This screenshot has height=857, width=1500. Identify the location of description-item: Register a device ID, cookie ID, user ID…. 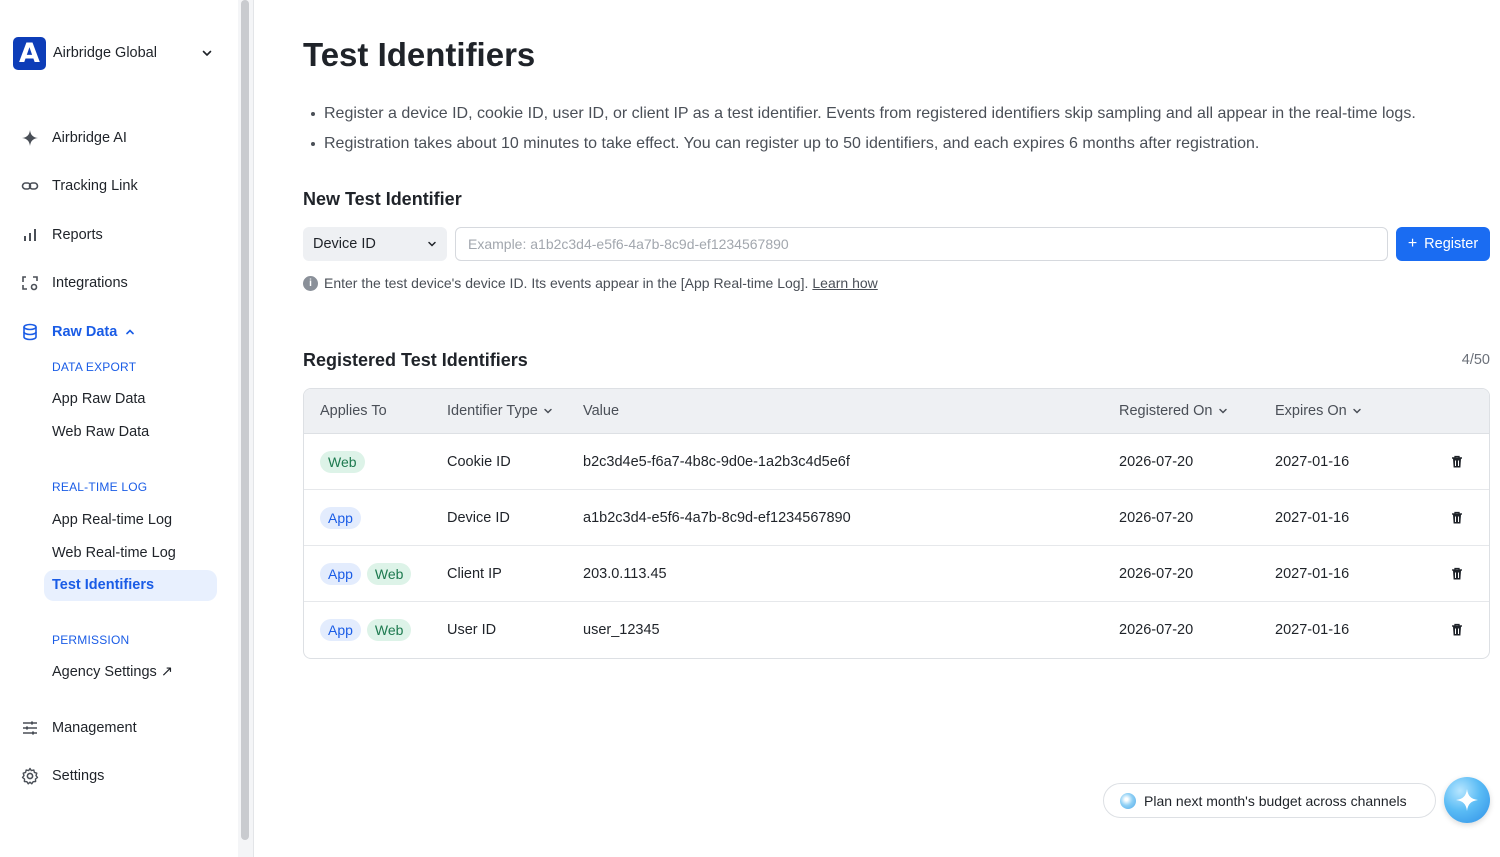
(901, 114).